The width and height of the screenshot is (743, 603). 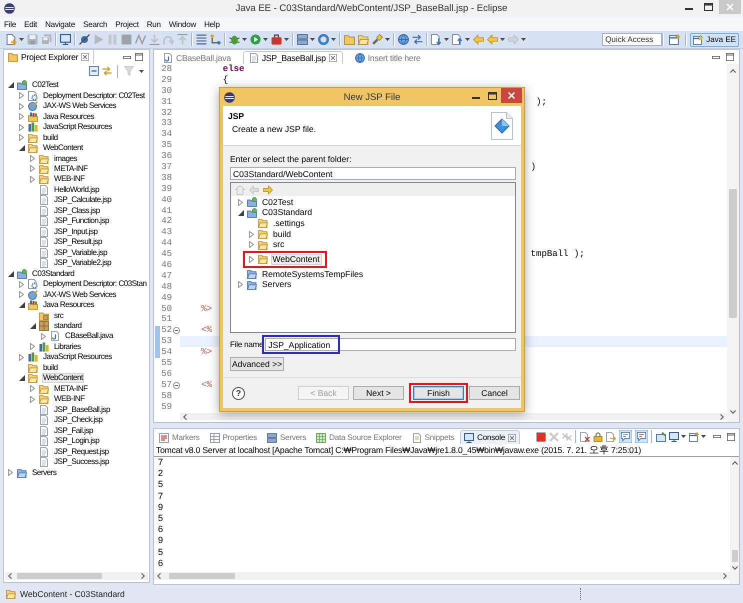 What do you see at coordinates (215, 39) in the screenshot?
I see `branch-icon` at bounding box center [215, 39].